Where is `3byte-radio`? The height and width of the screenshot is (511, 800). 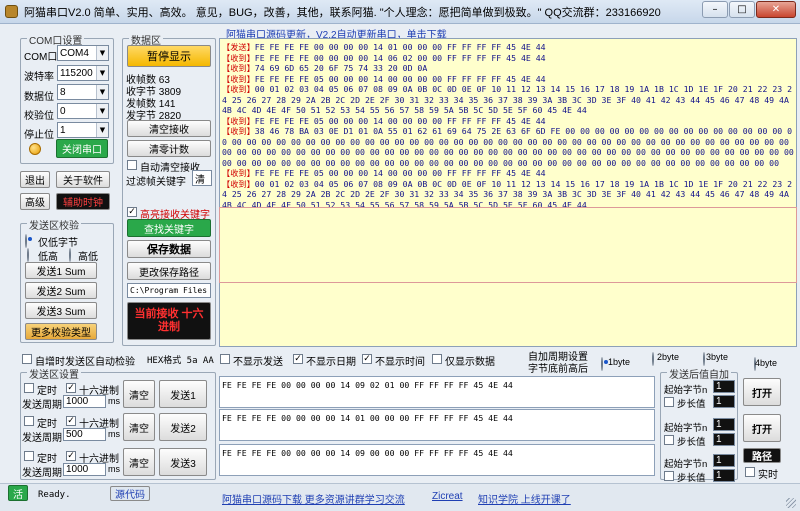 3byte-radio is located at coordinates (704, 359).